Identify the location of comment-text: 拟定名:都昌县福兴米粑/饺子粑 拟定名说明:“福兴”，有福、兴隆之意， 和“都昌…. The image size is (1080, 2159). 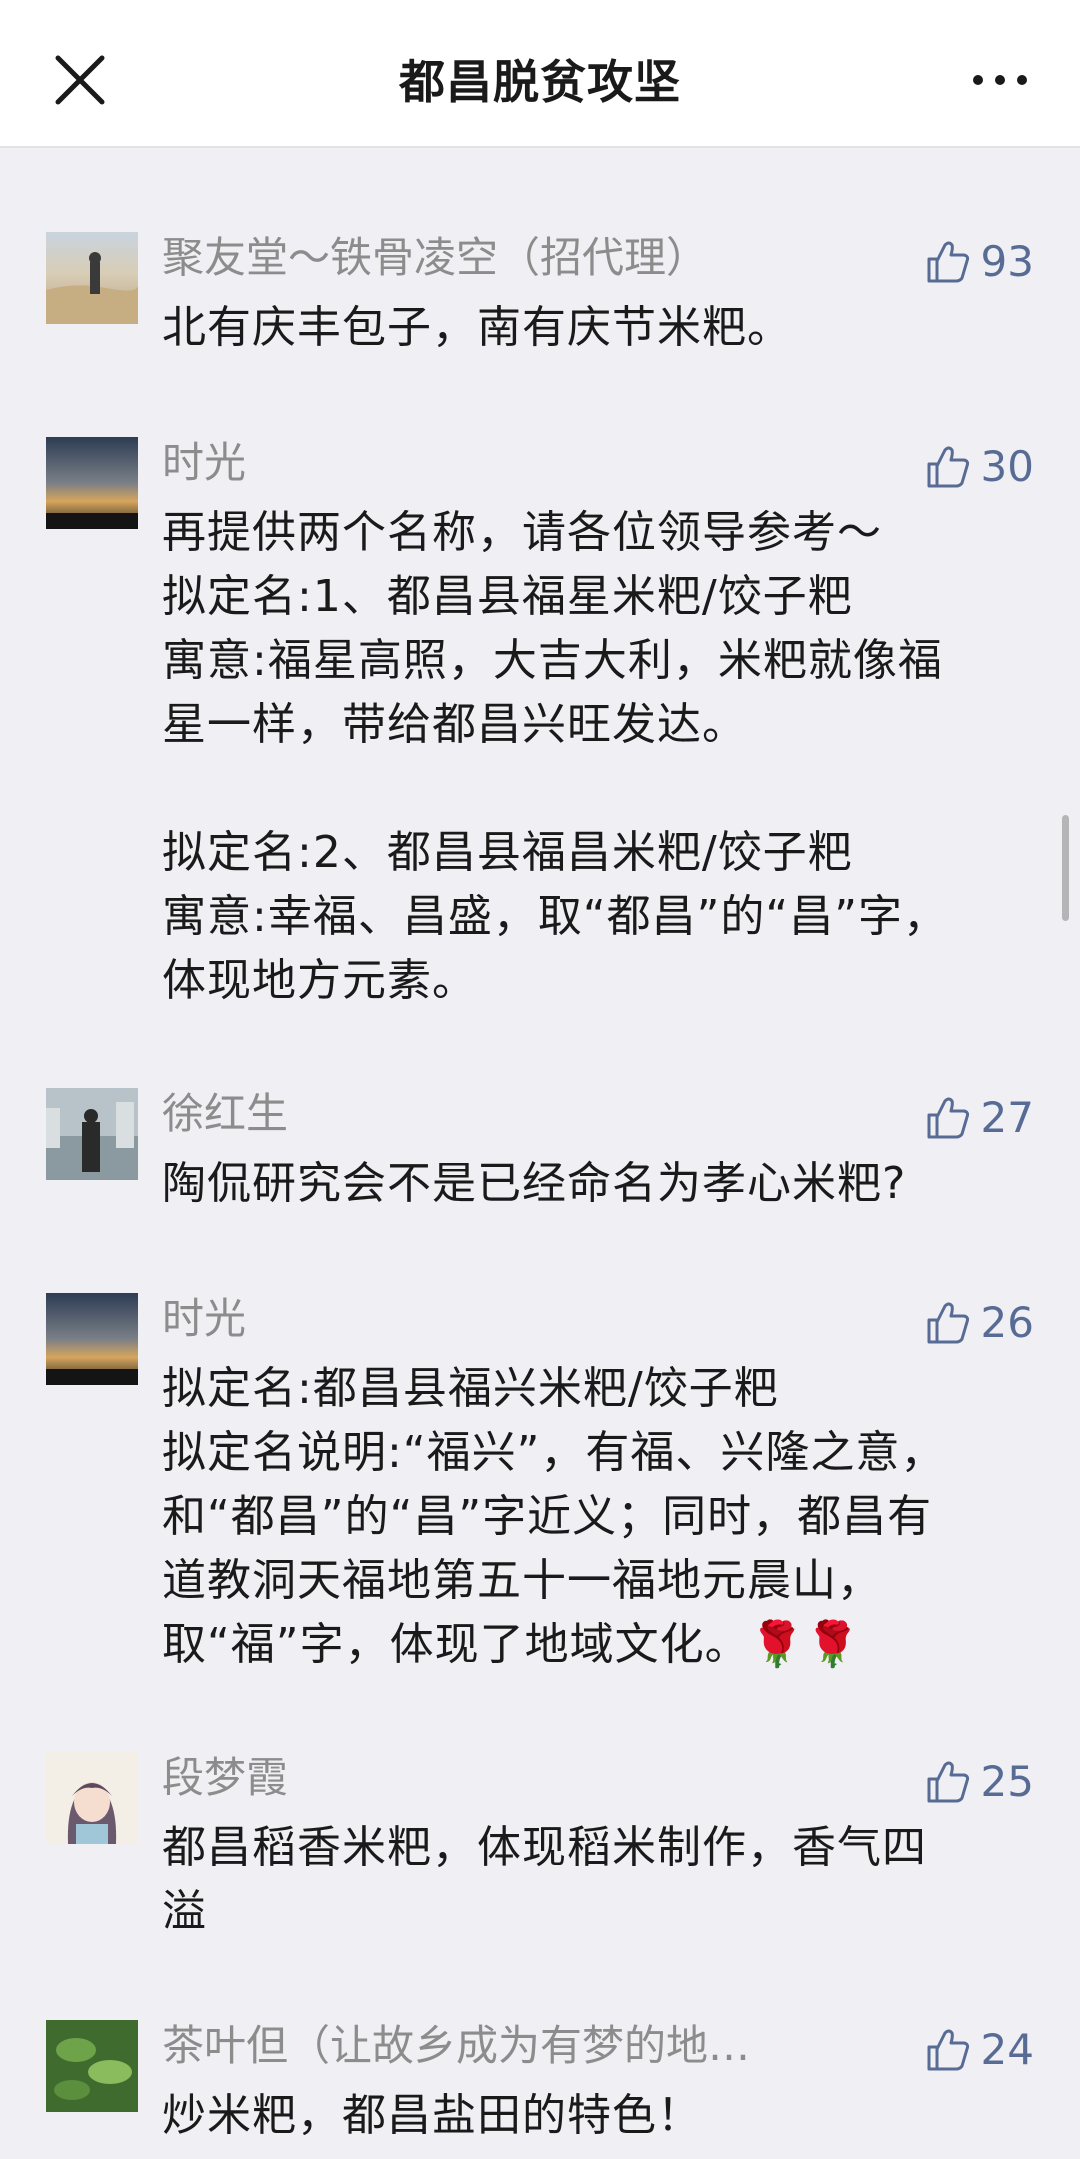
(554, 1516).